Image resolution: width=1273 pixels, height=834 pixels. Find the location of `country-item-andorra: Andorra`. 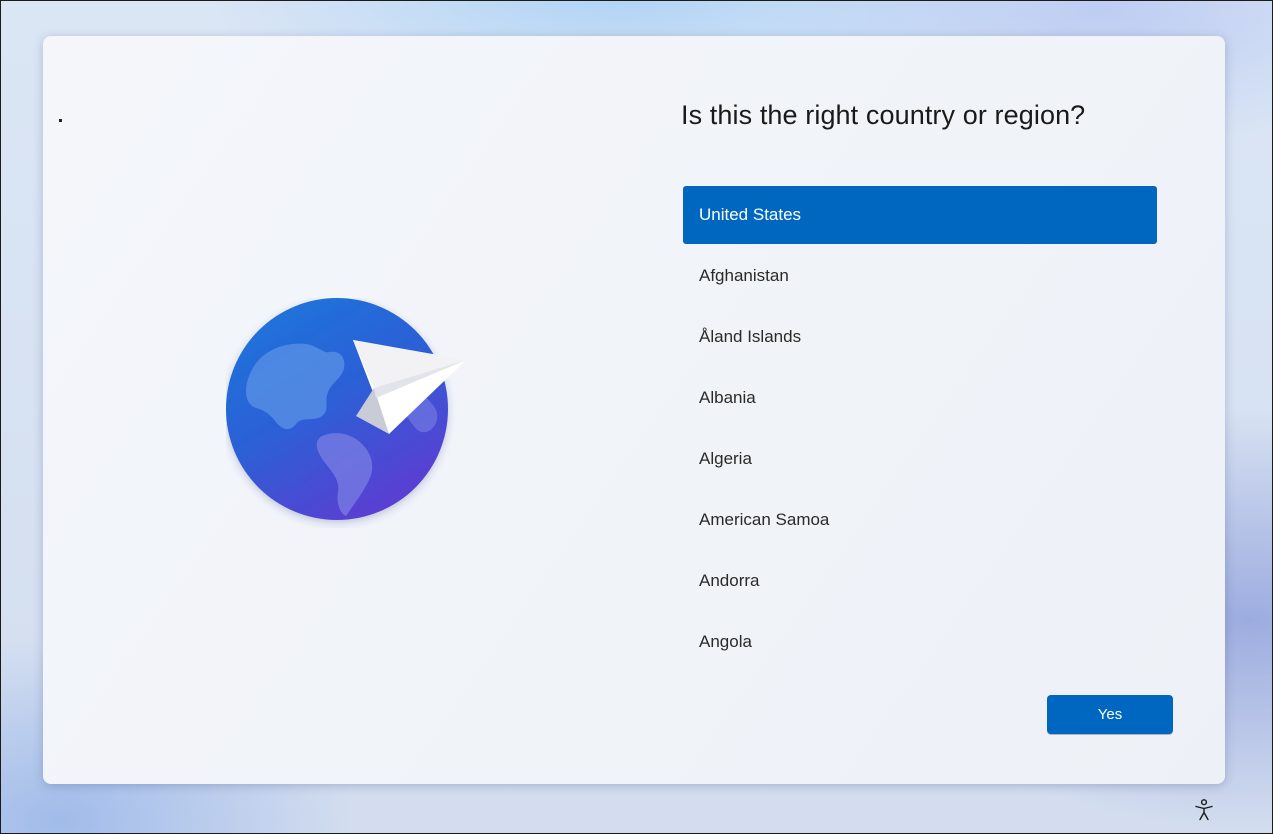

country-item-andorra: Andorra is located at coordinates (920, 581).